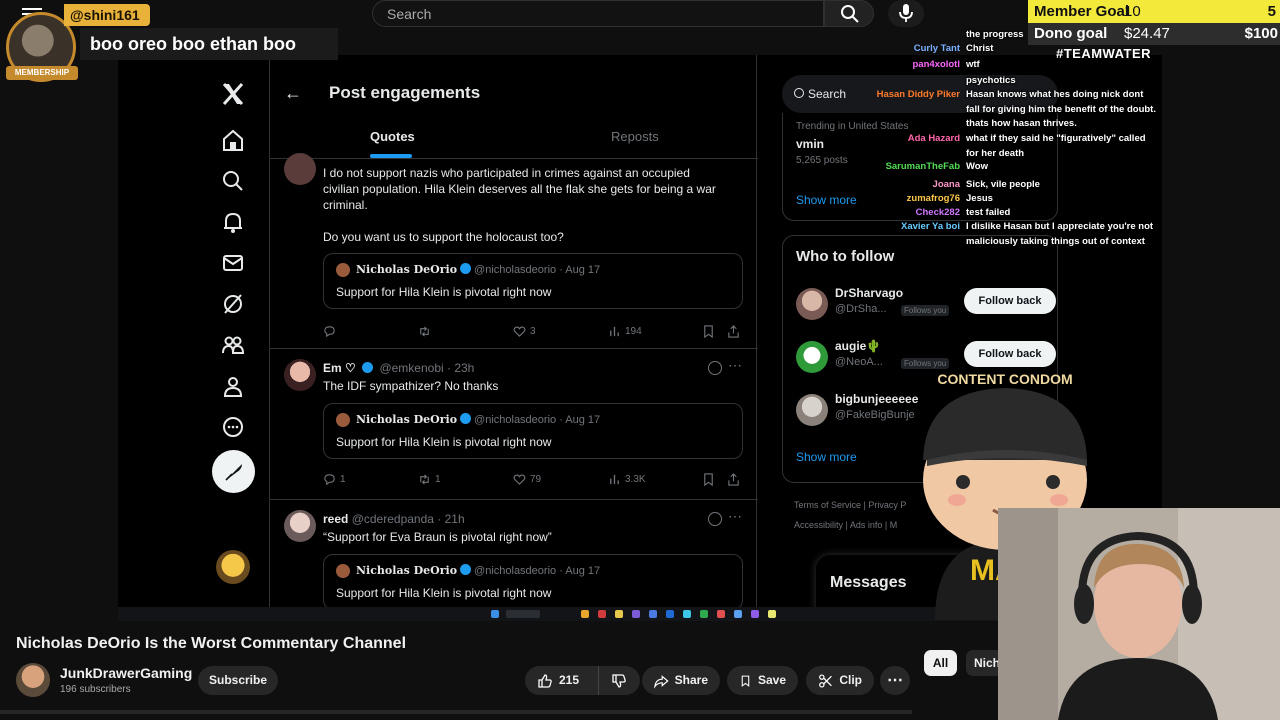 This screenshot has height=720, width=1280. I want to click on channel-name: JunkDrawerGaming, so click(126, 673).